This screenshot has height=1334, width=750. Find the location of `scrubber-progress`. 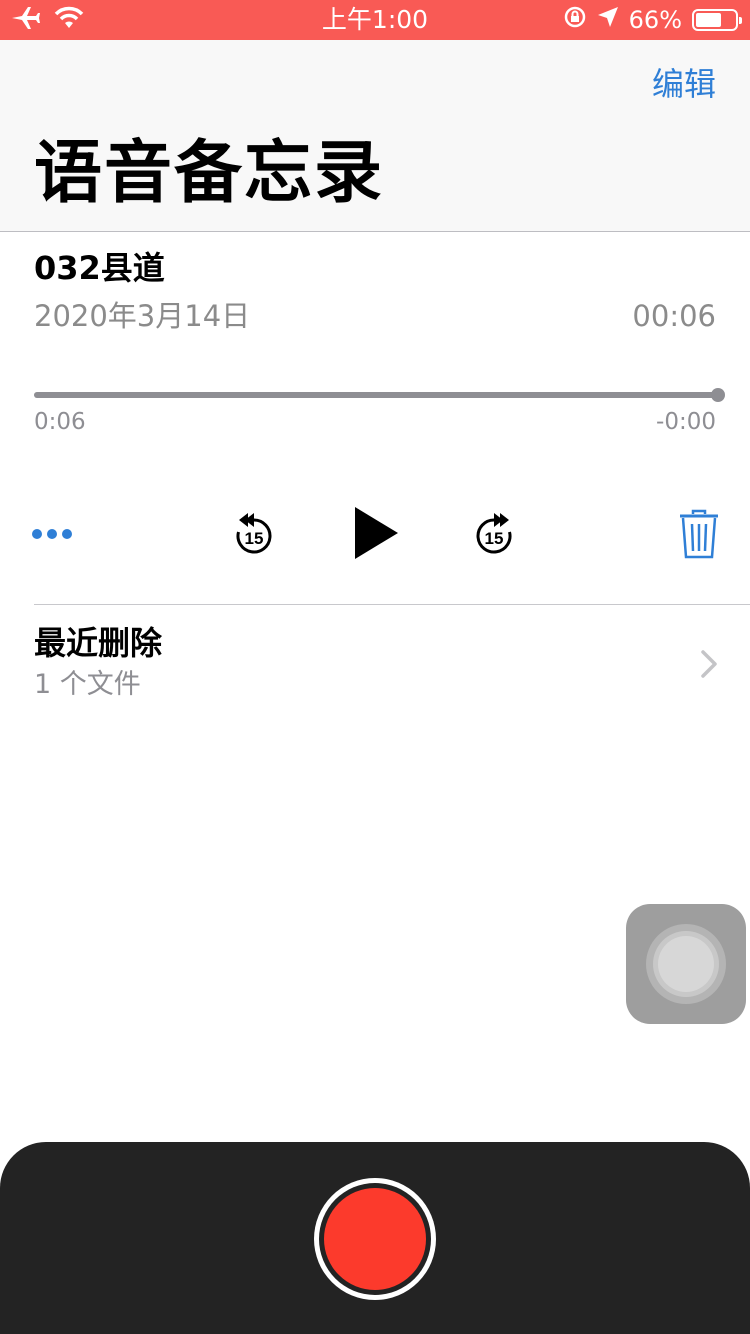

scrubber-progress is located at coordinates (376, 395).